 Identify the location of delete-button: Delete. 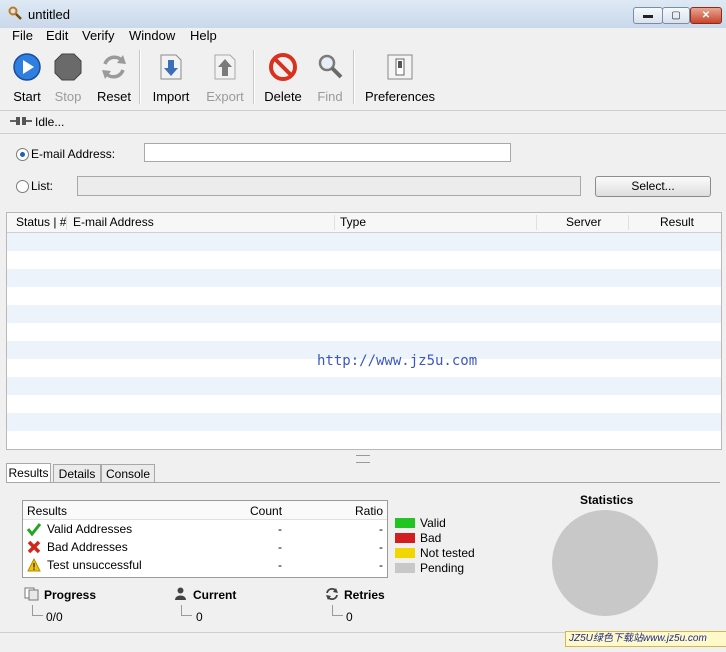
(283, 78).